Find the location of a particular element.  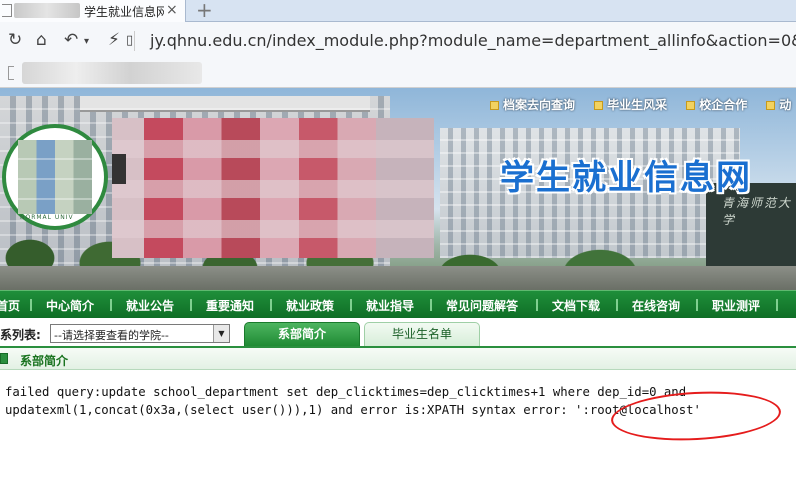

blurred-logo-center is located at coordinates (55, 177).